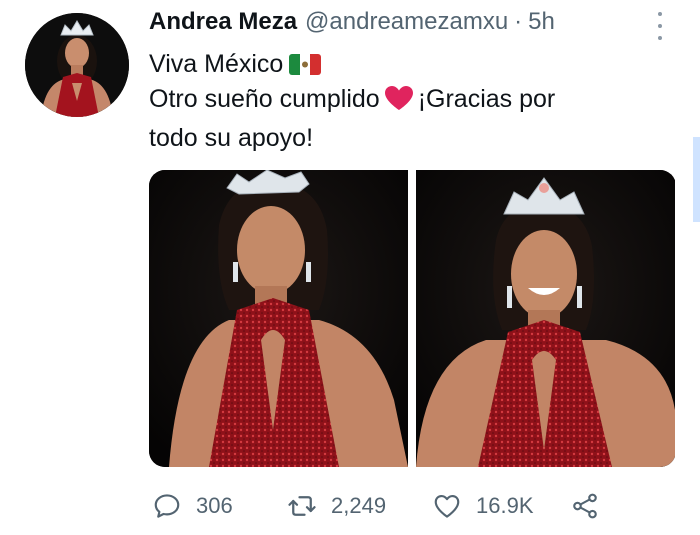 The width and height of the screenshot is (700, 535). What do you see at coordinates (305, 64) in the screenshot?
I see `mexico-flag-icon` at bounding box center [305, 64].